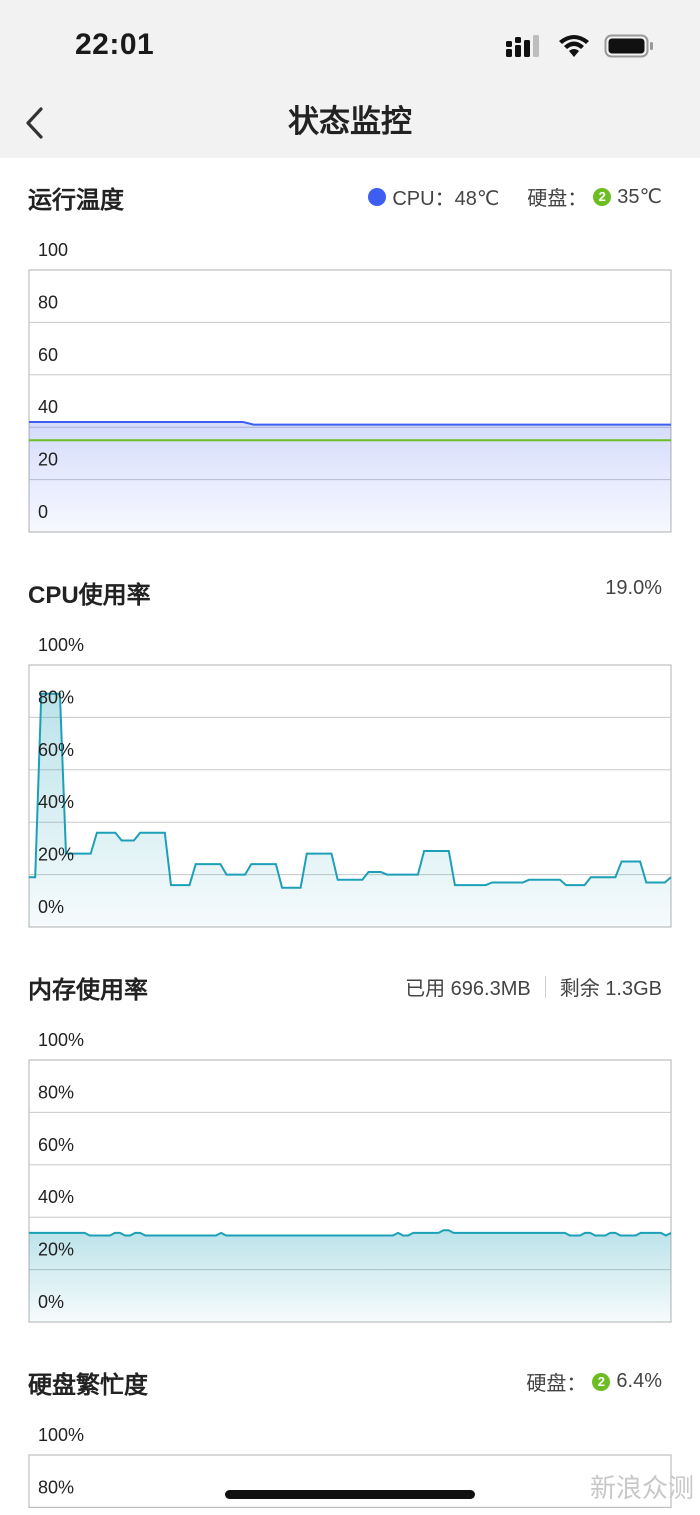 This screenshot has width=700, height=1515. What do you see at coordinates (350, 477) in the screenshot?
I see `series-area` at bounding box center [350, 477].